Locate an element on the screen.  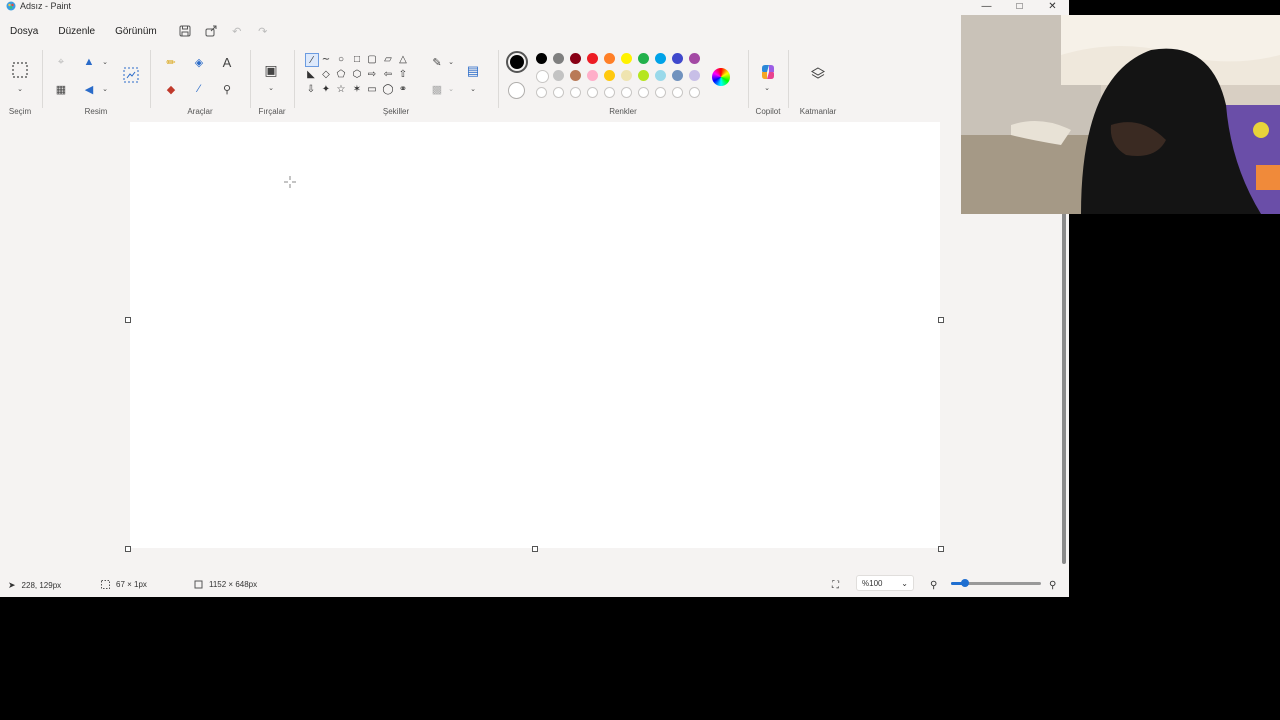
resize-chevron-icon: ⌄ is located at coordinates (105, 62).